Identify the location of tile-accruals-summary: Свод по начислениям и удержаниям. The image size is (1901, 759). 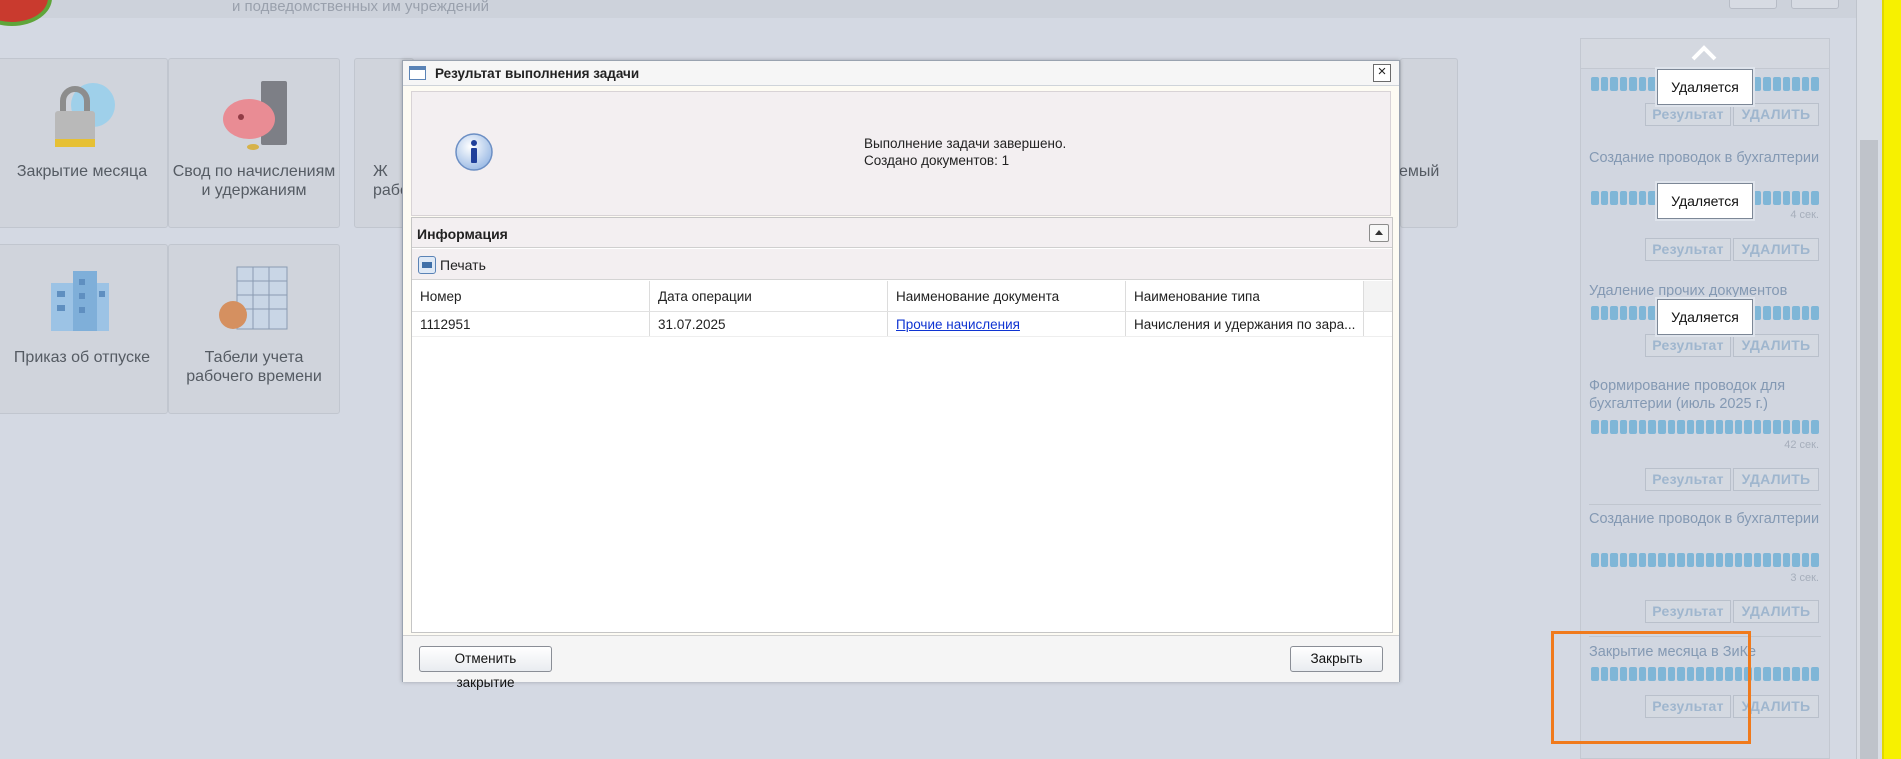
(254, 143).